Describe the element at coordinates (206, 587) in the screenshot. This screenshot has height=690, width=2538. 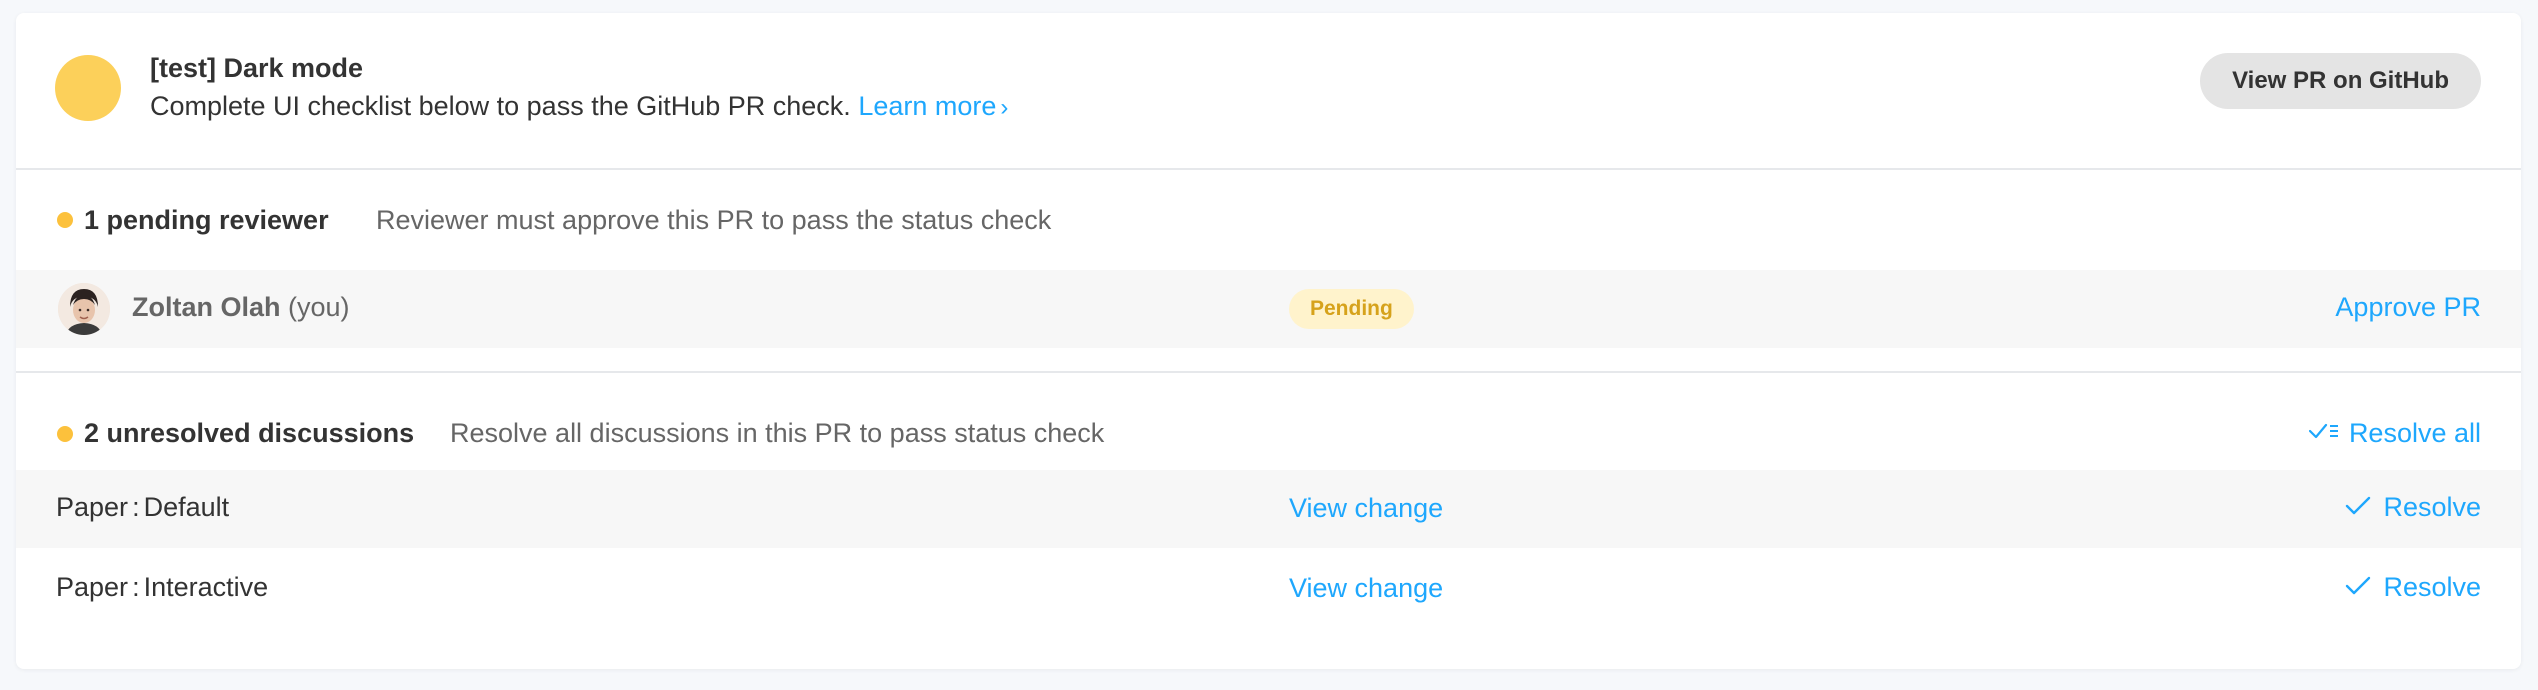
I see `discussion-story: Interactive` at that location.